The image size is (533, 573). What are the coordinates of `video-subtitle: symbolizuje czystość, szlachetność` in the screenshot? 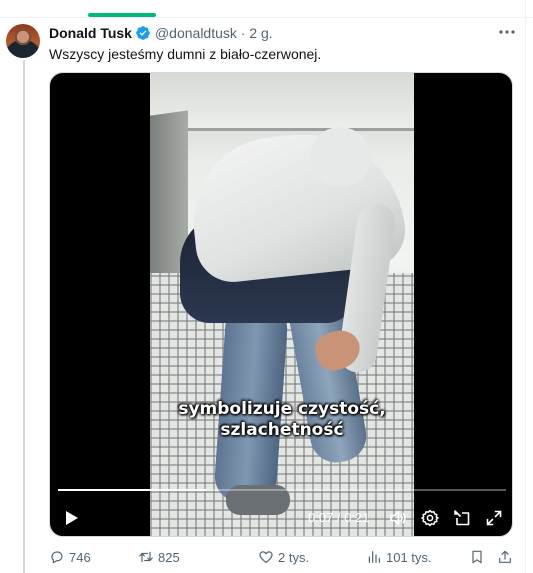 It's located at (282, 420).